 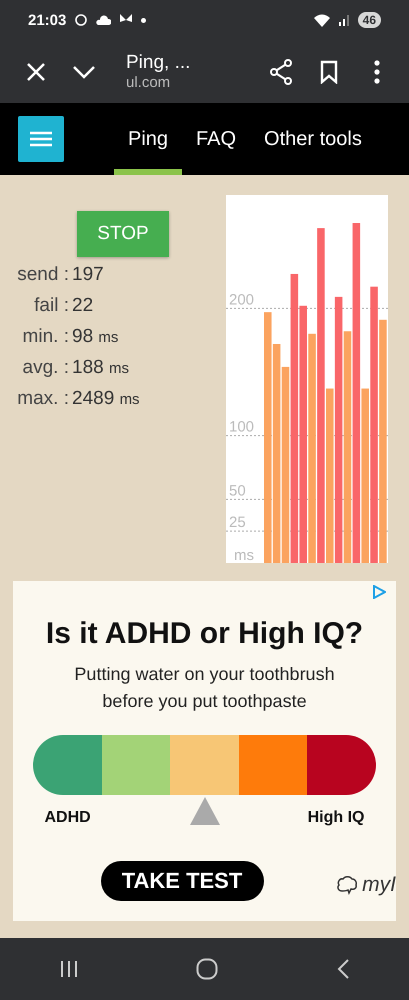 I want to click on menu-icon, so click(x=41, y=139).